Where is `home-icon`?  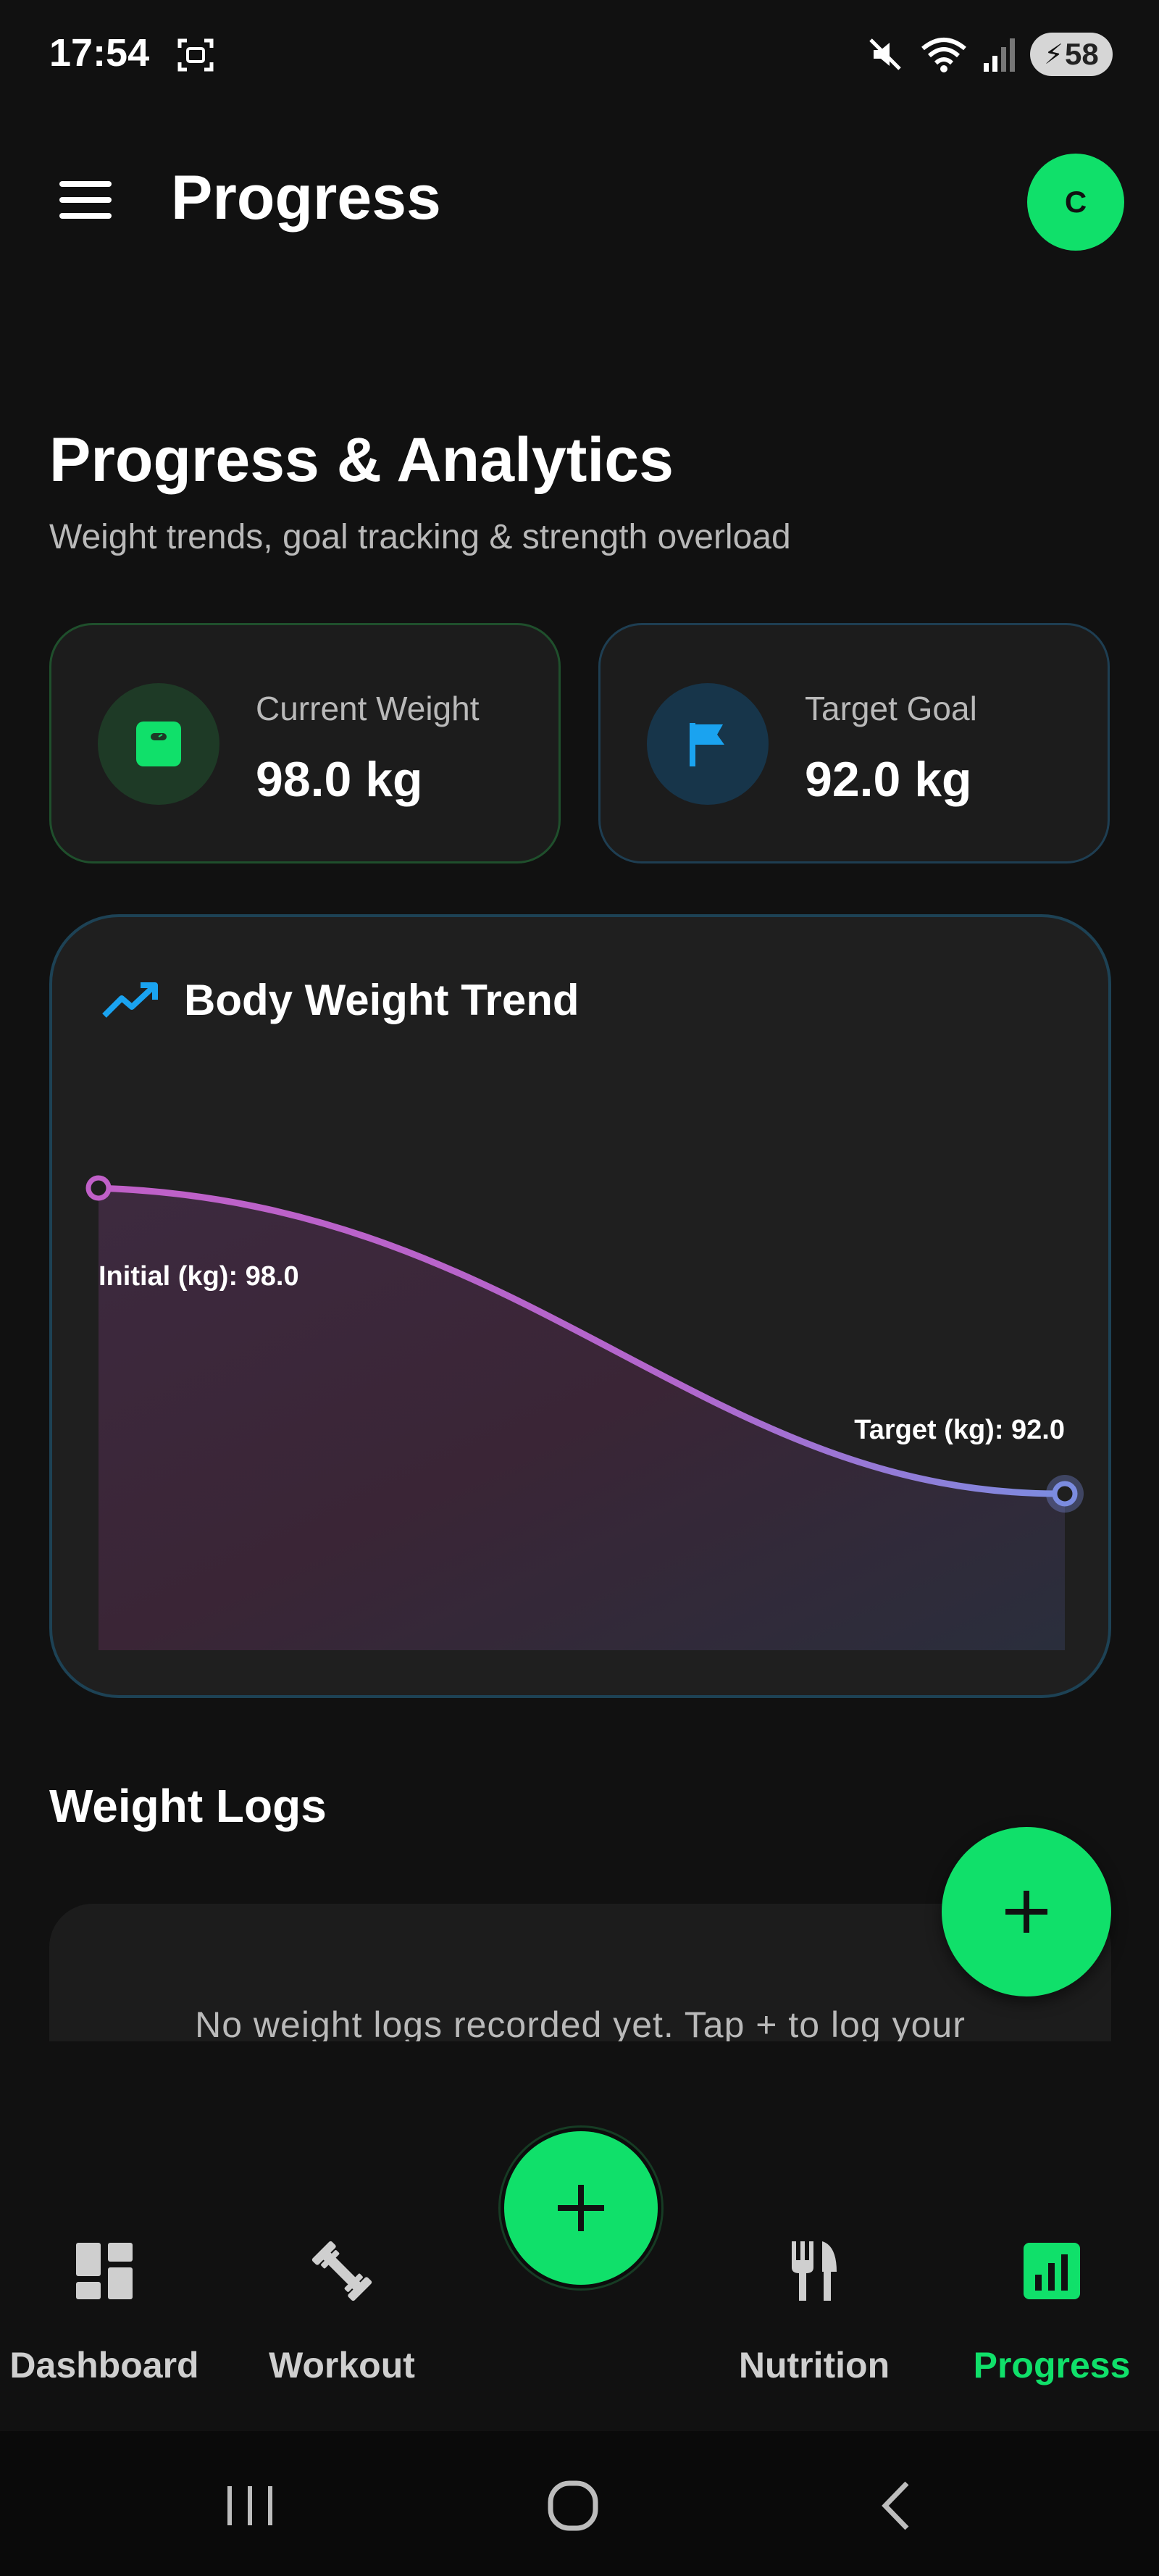
home-icon is located at coordinates (573, 2505).